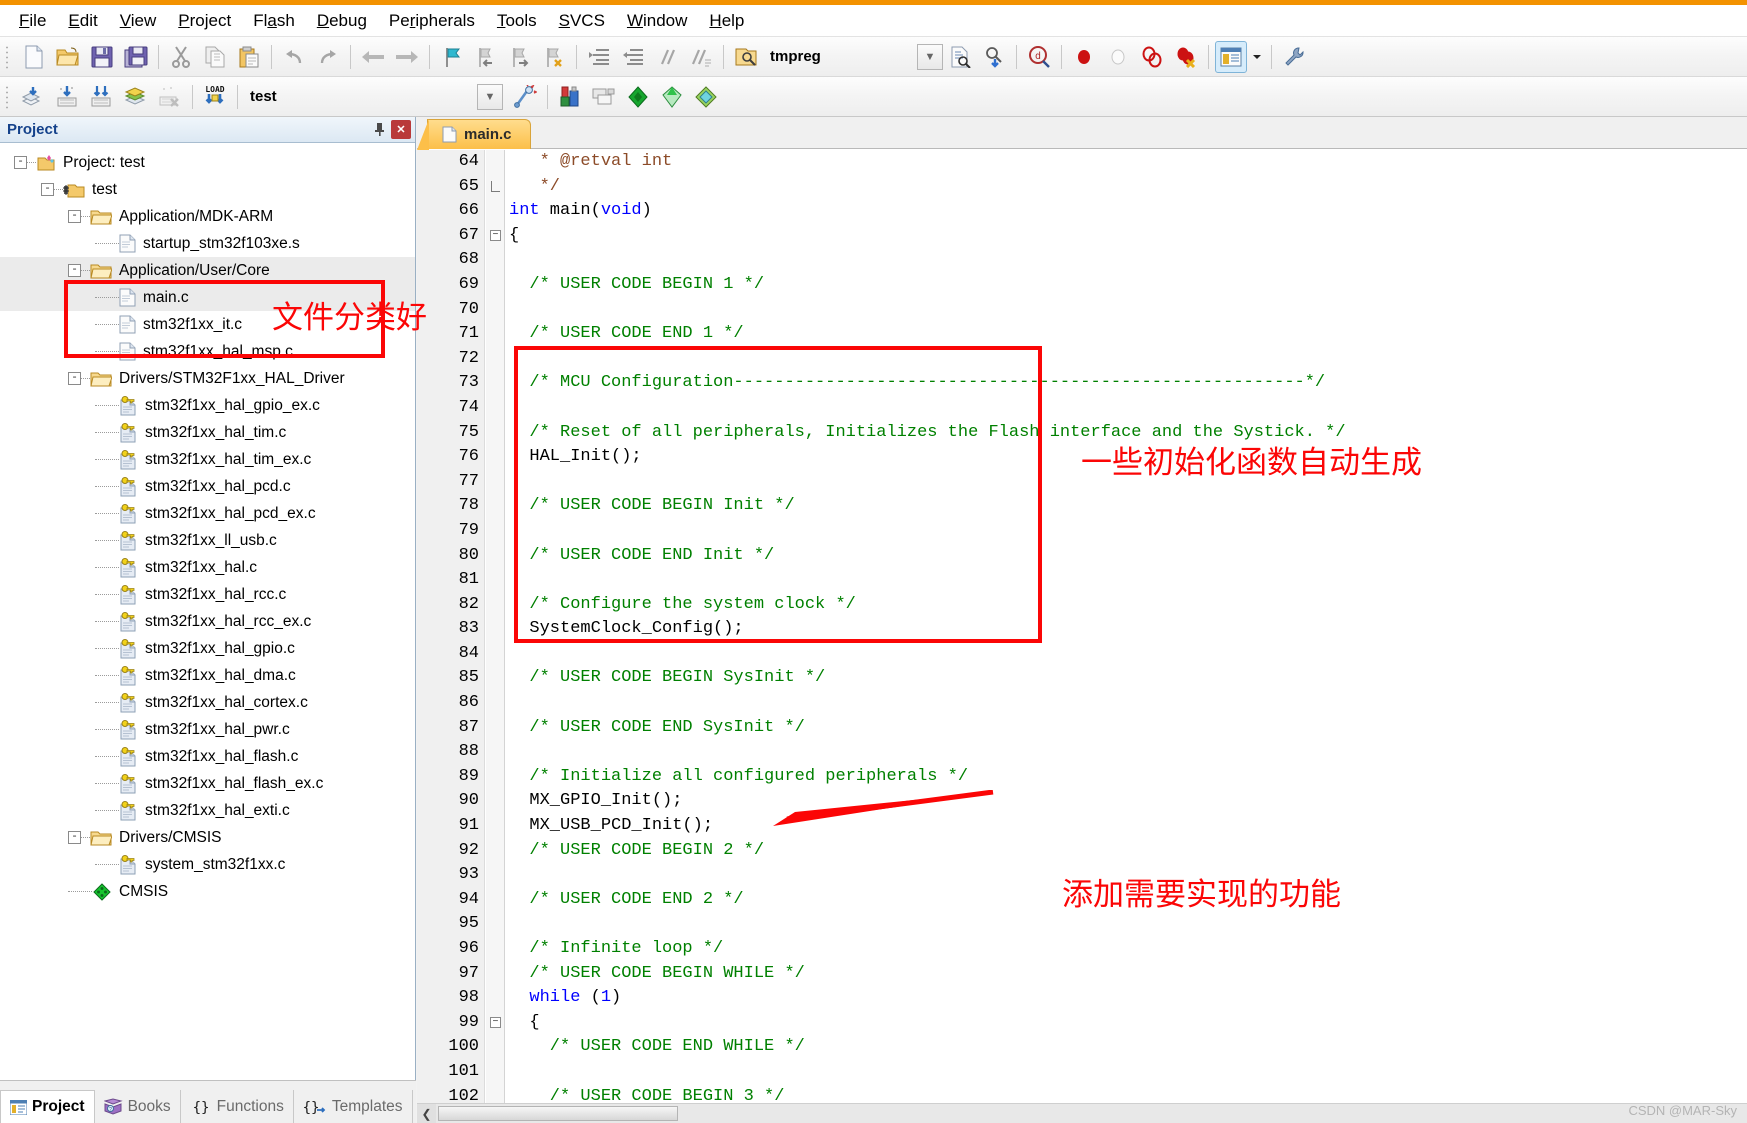 This screenshot has width=1747, height=1123. Describe the element at coordinates (204, 21) in the screenshot. I see `menu-item-project: Project` at that location.